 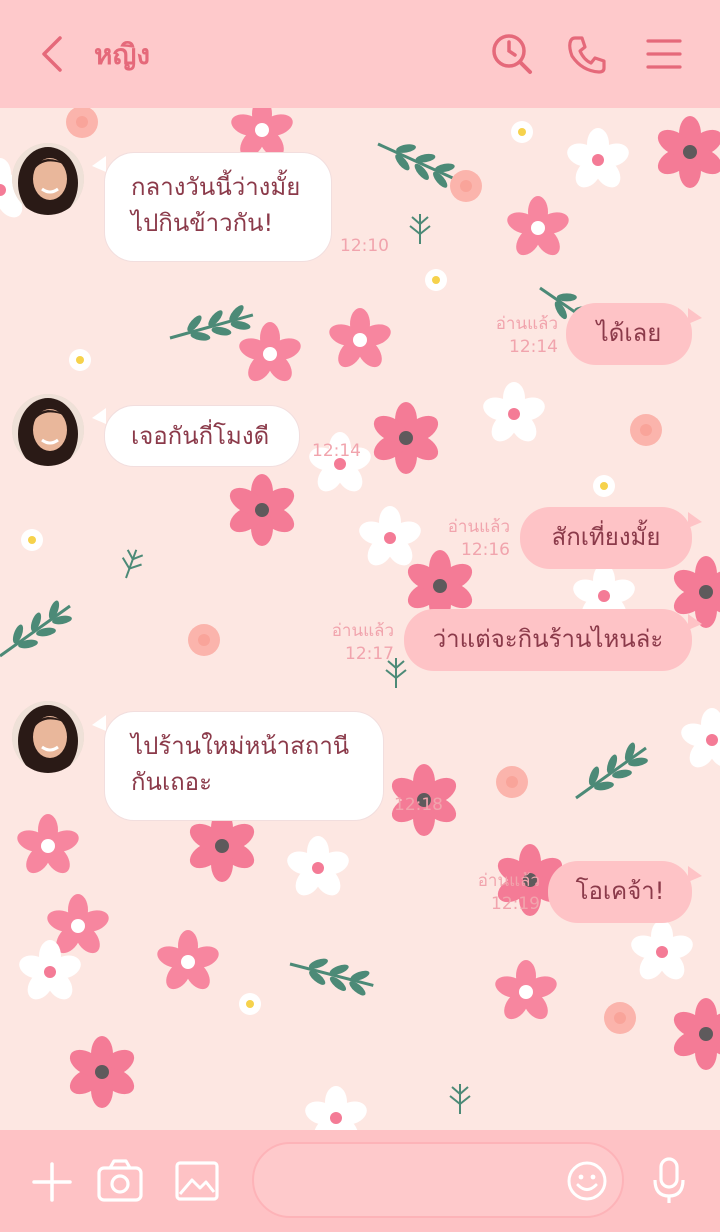 What do you see at coordinates (240, 746) in the screenshot?
I see `message-text: ไปร้านใหม่หน้าสถานี` at bounding box center [240, 746].